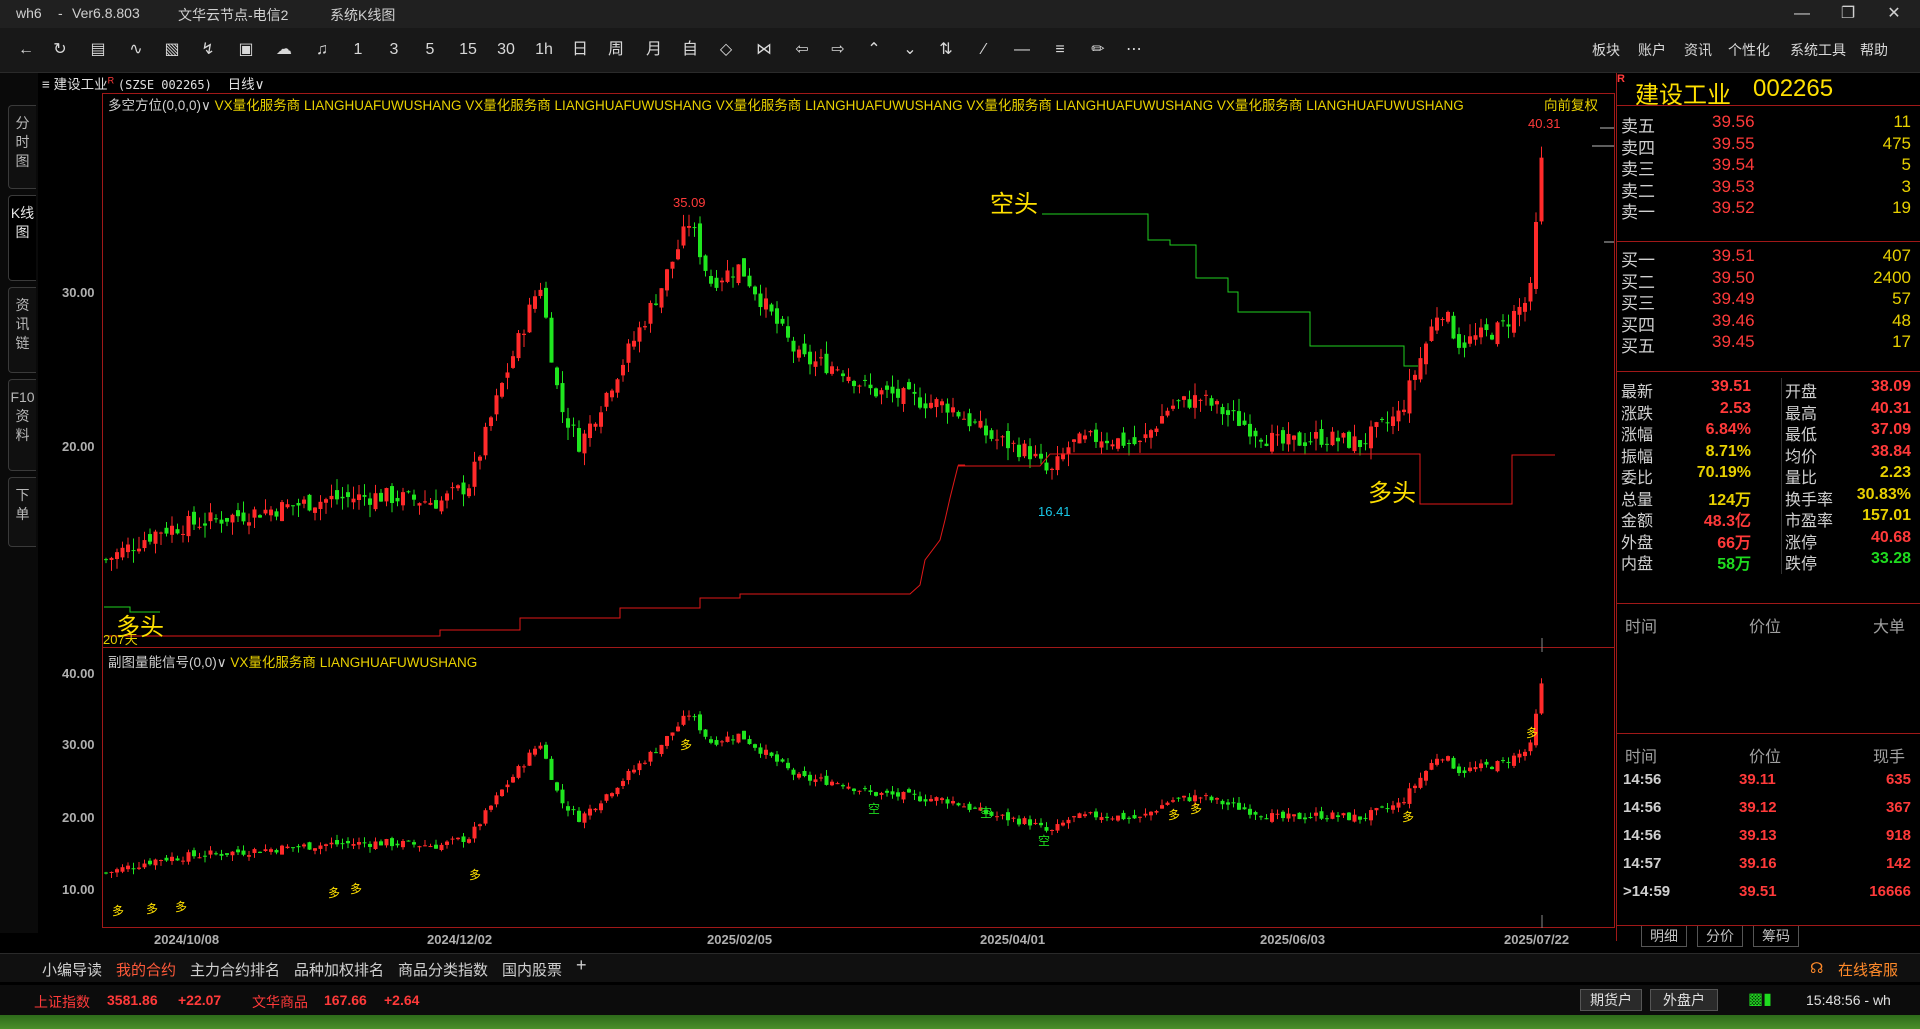 Image resolution: width=1920 pixels, height=1029 pixels. Describe the element at coordinates (506, 50) in the screenshot. I see `period-30: 30` at that location.